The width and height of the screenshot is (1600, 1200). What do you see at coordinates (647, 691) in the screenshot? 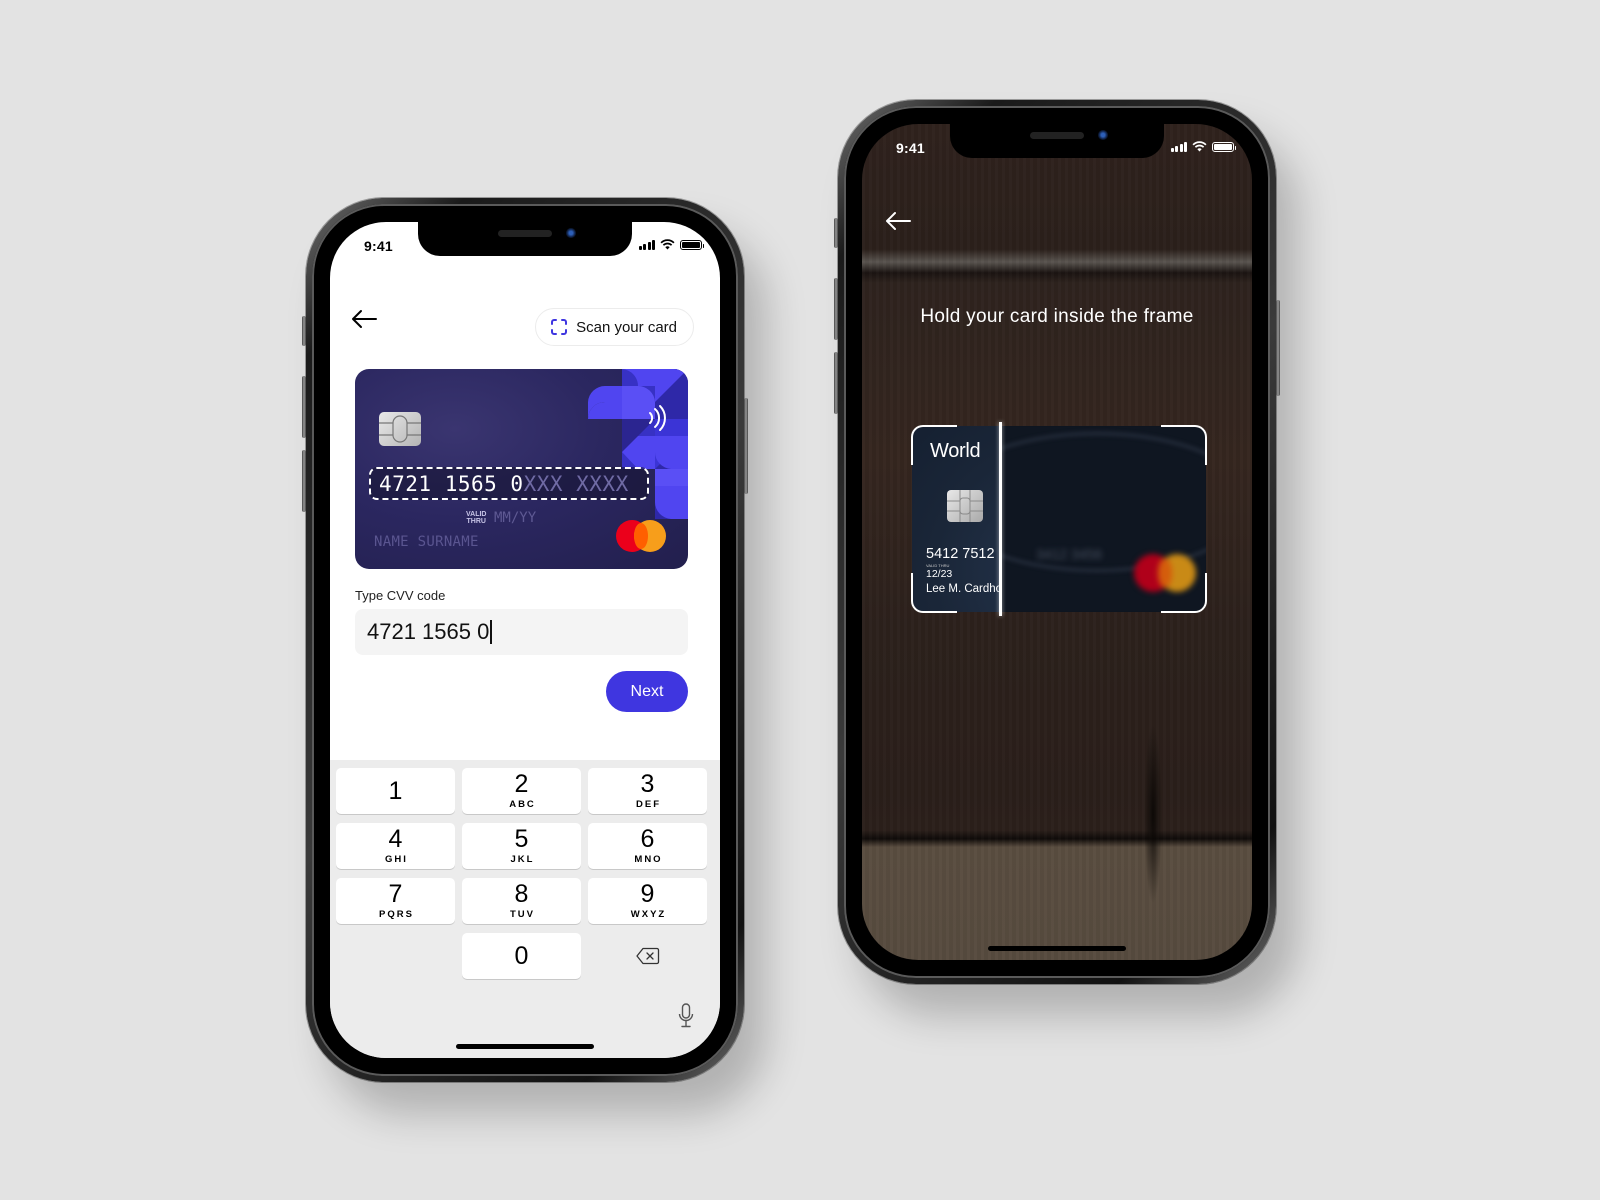
I see `next-button: Next` at bounding box center [647, 691].